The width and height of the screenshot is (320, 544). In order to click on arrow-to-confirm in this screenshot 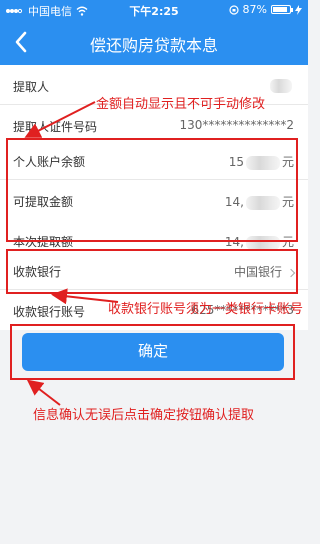, I will do `click(43, 392)`.